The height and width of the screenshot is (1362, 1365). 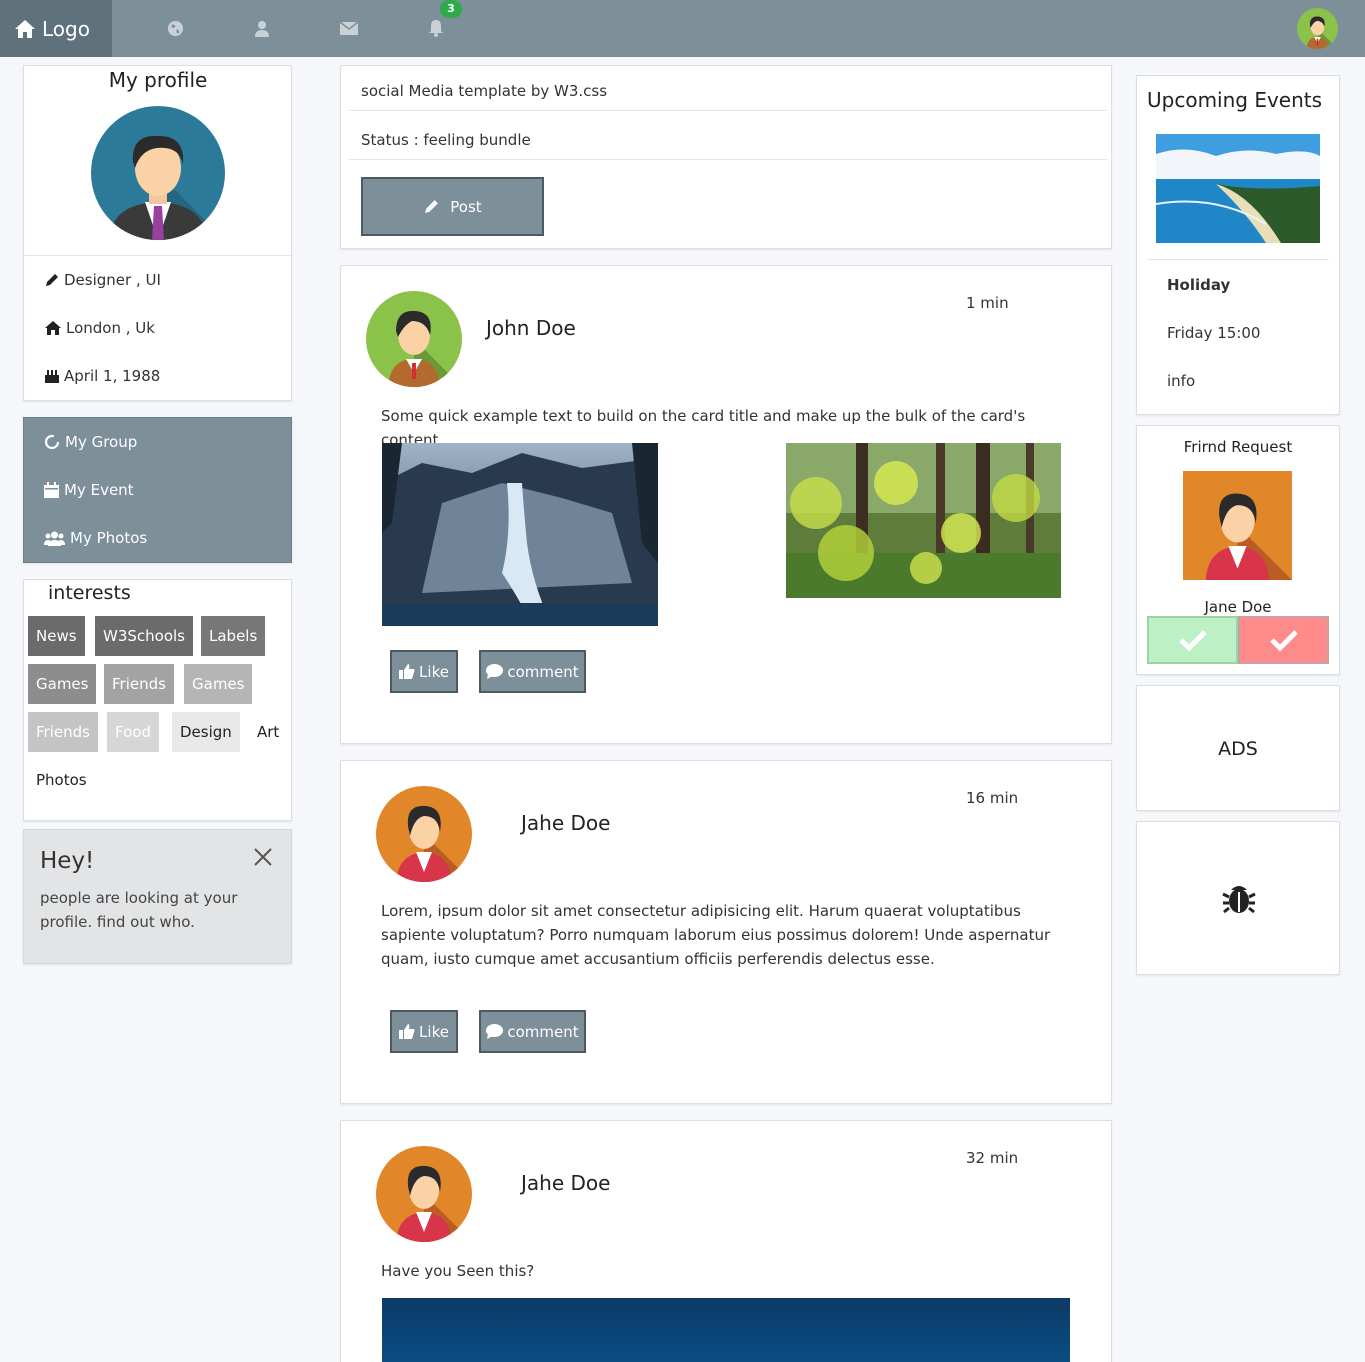 I want to click on accept-button, so click(x=1192, y=640).